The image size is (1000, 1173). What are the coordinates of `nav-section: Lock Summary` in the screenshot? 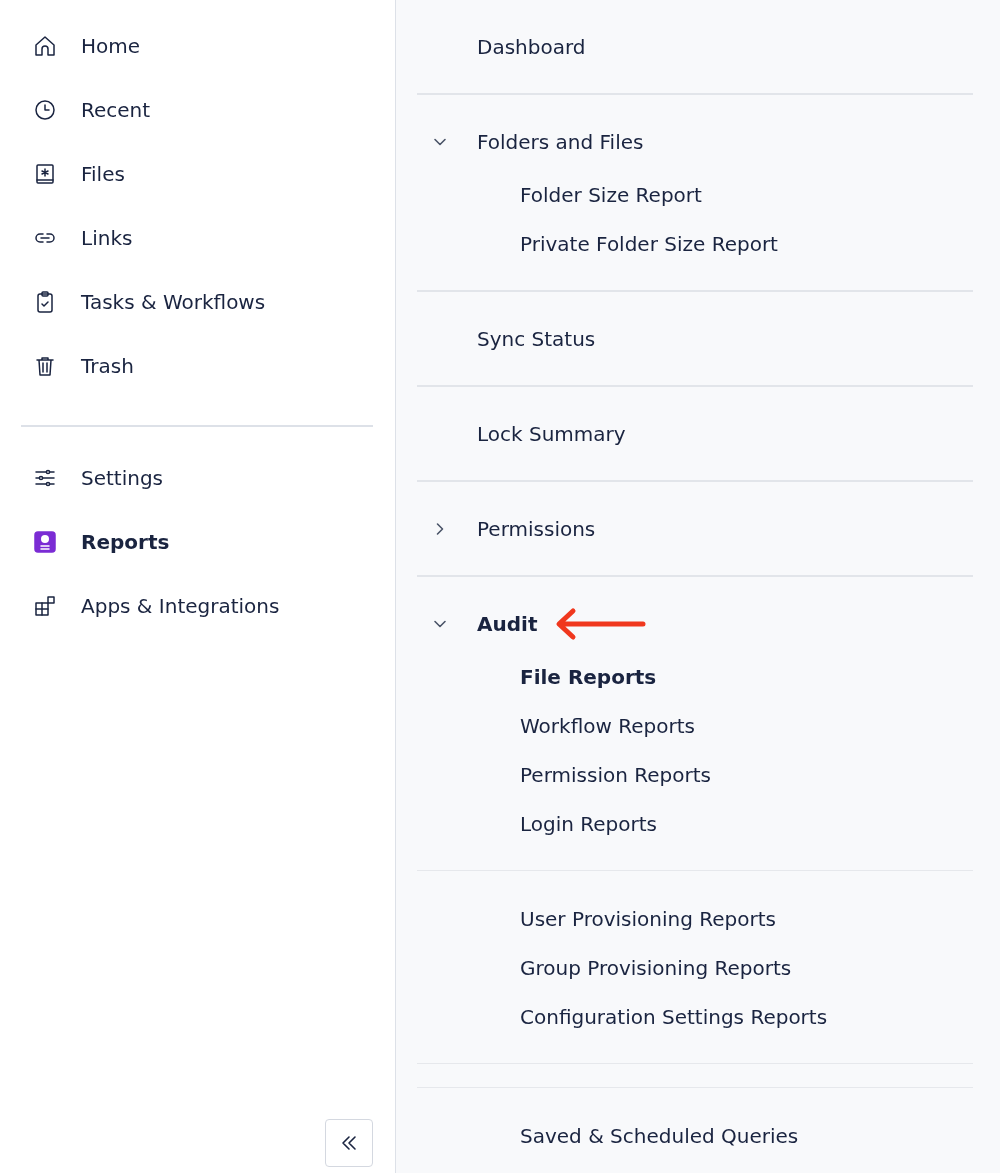 It's located at (551, 434).